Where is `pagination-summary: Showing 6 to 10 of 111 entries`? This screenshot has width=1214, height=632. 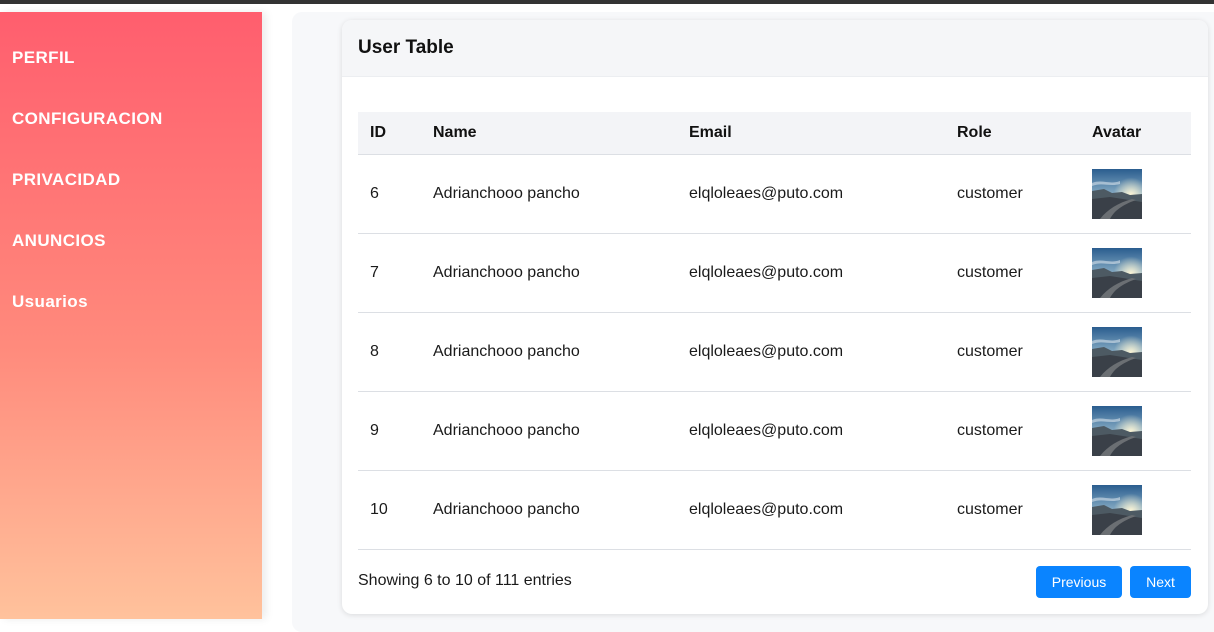
pagination-summary: Showing 6 to 10 of 111 entries is located at coordinates (465, 580).